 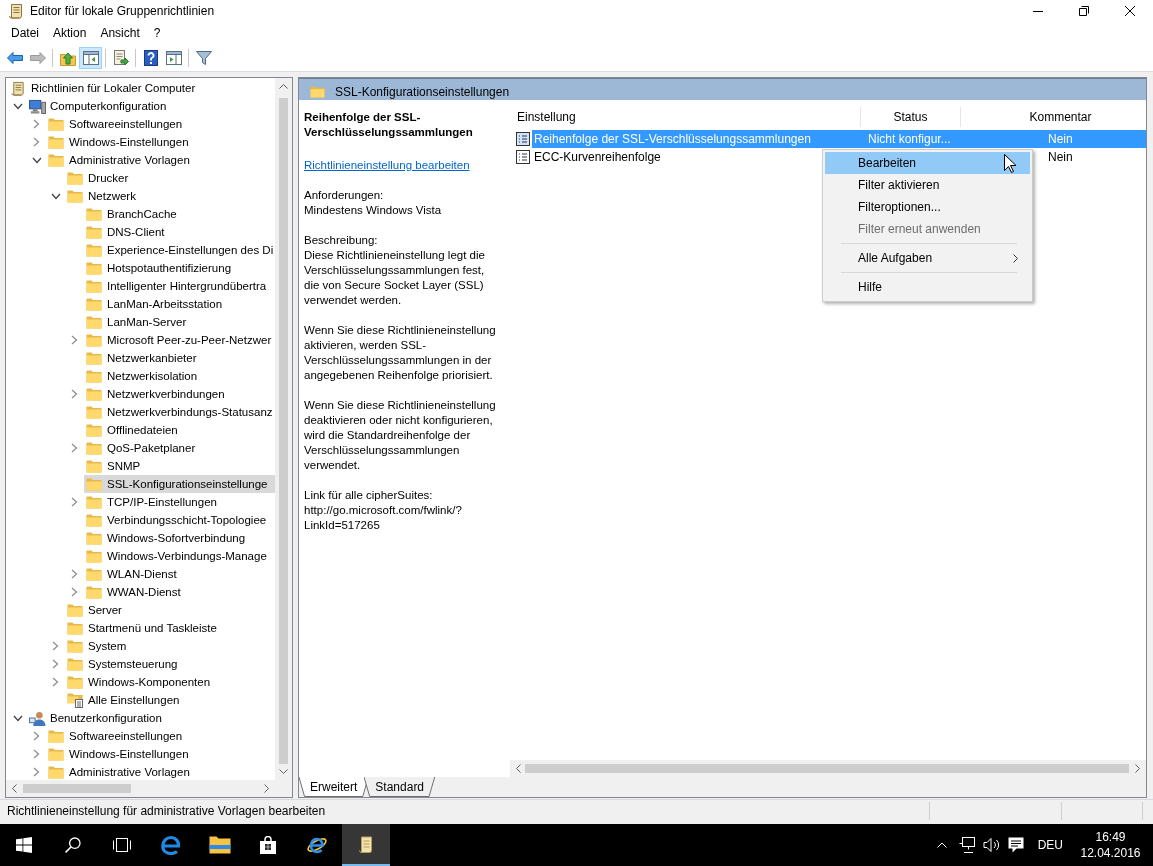 What do you see at coordinates (142, 376) in the screenshot?
I see `tree-item: Netzwerkisolation` at bounding box center [142, 376].